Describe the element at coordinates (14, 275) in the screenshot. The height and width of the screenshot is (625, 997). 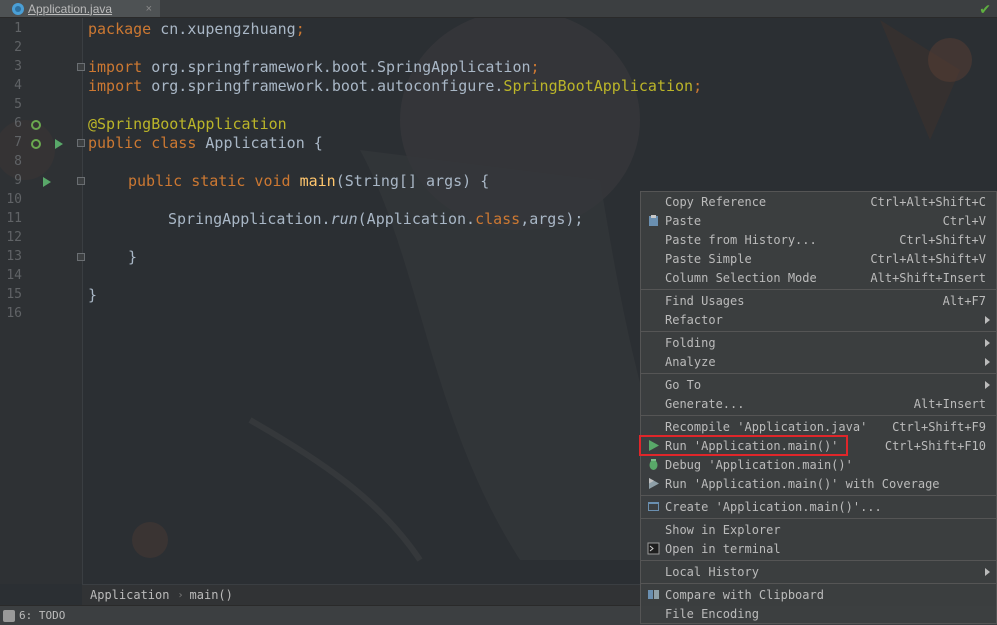
I see `line-number: 14` at that location.